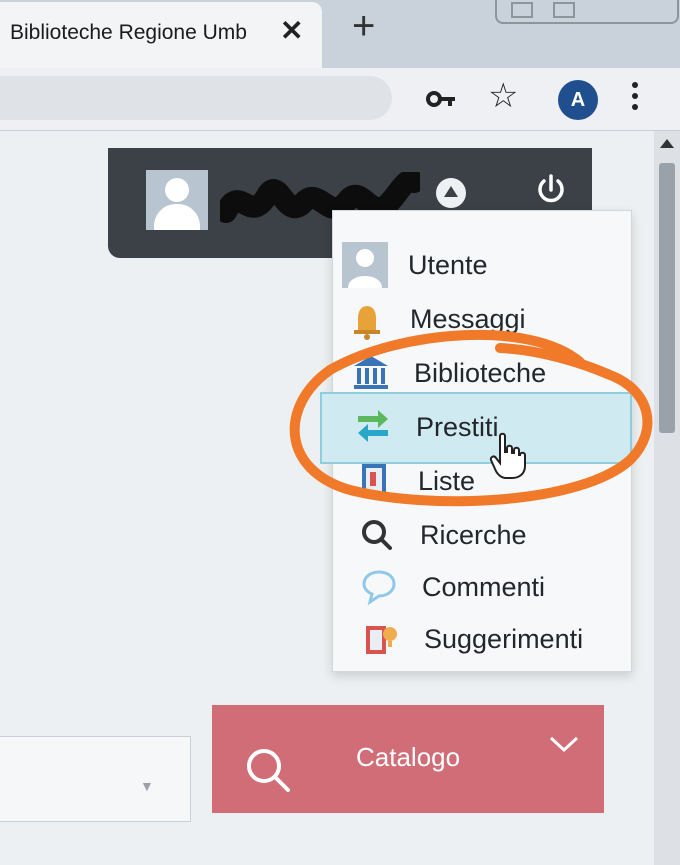  What do you see at coordinates (451, 193) in the screenshot?
I see `user-menu-toggle` at bounding box center [451, 193].